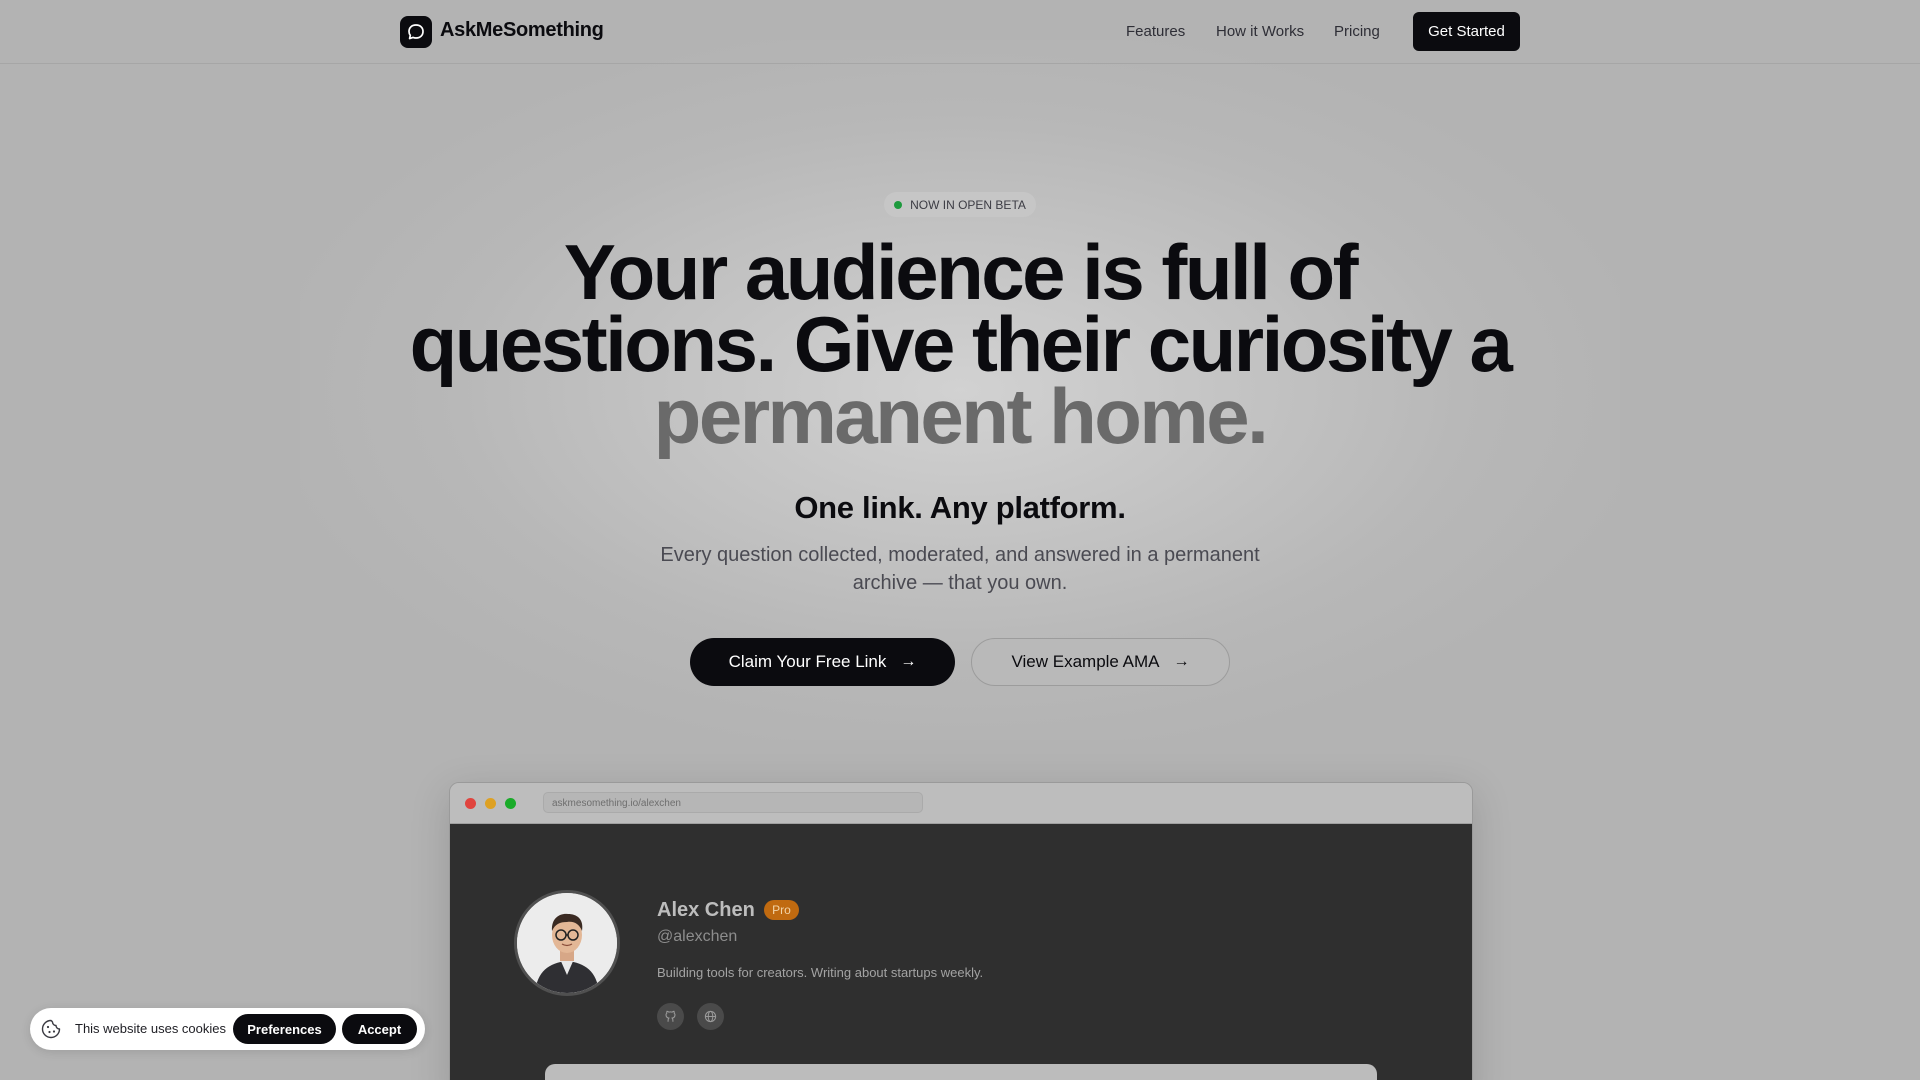  What do you see at coordinates (710, 1016) in the screenshot?
I see `globe-icon` at bounding box center [710, 1016].